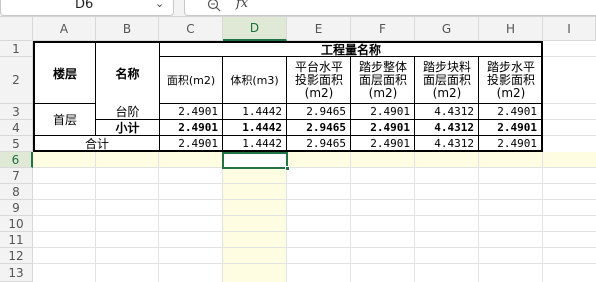  I want to click on row3-step-surface: 2.4901, so click(382, 111).